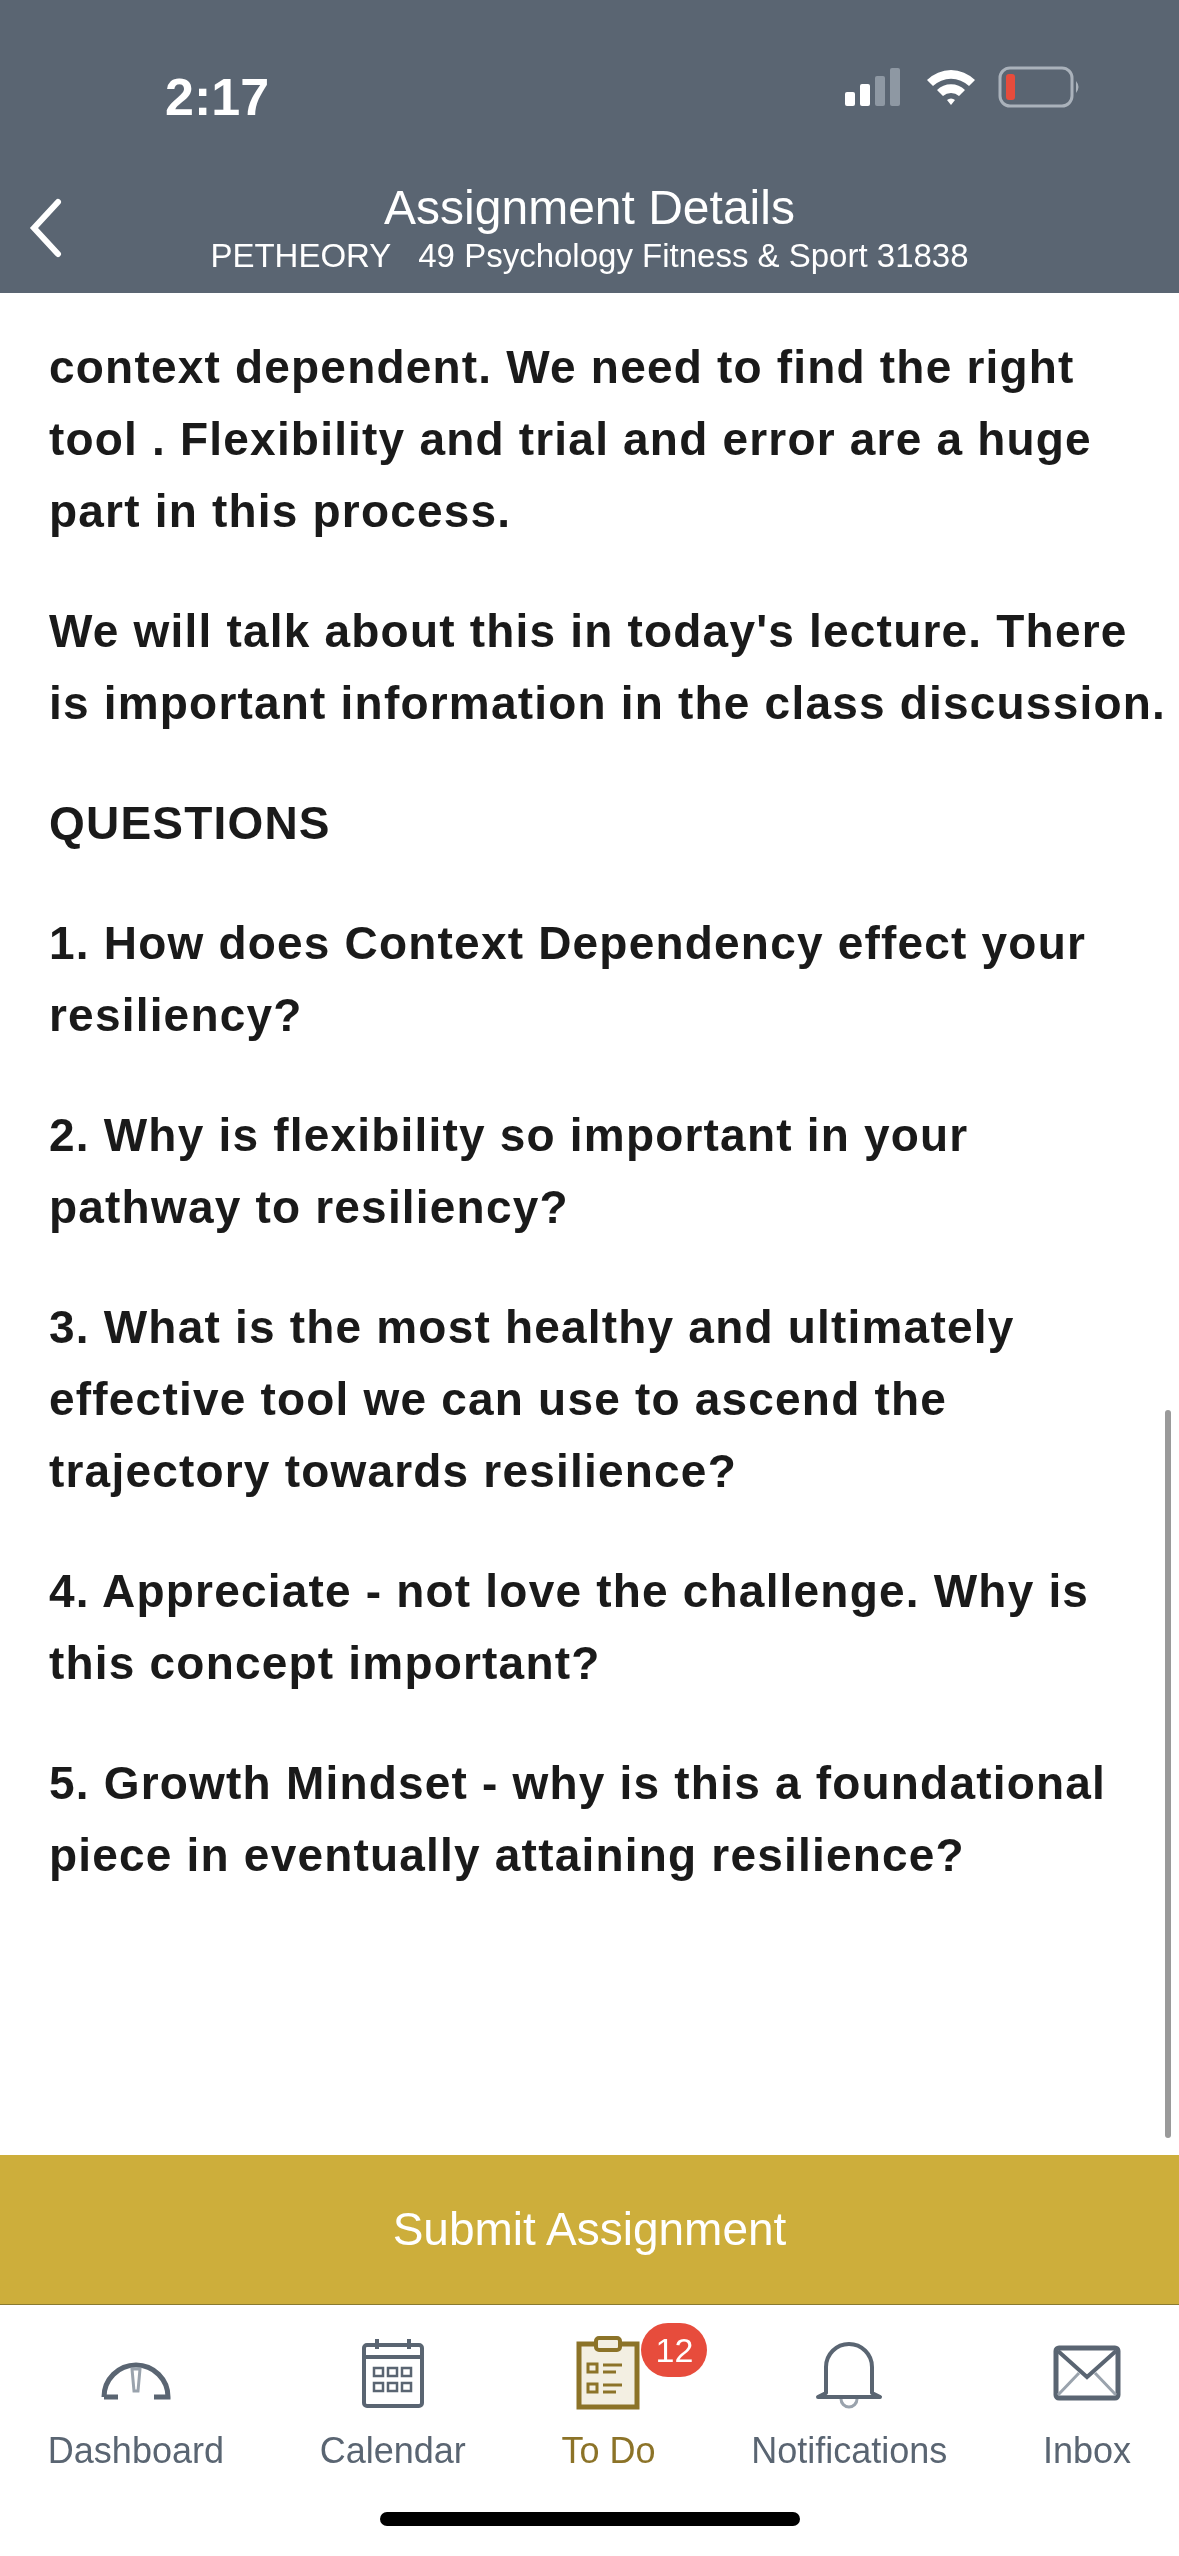 This screenshot has width=1179, height=2556. Describe the element at coordinates (392, 2373) in the screenshot. I see `calendar-icon` at that location.